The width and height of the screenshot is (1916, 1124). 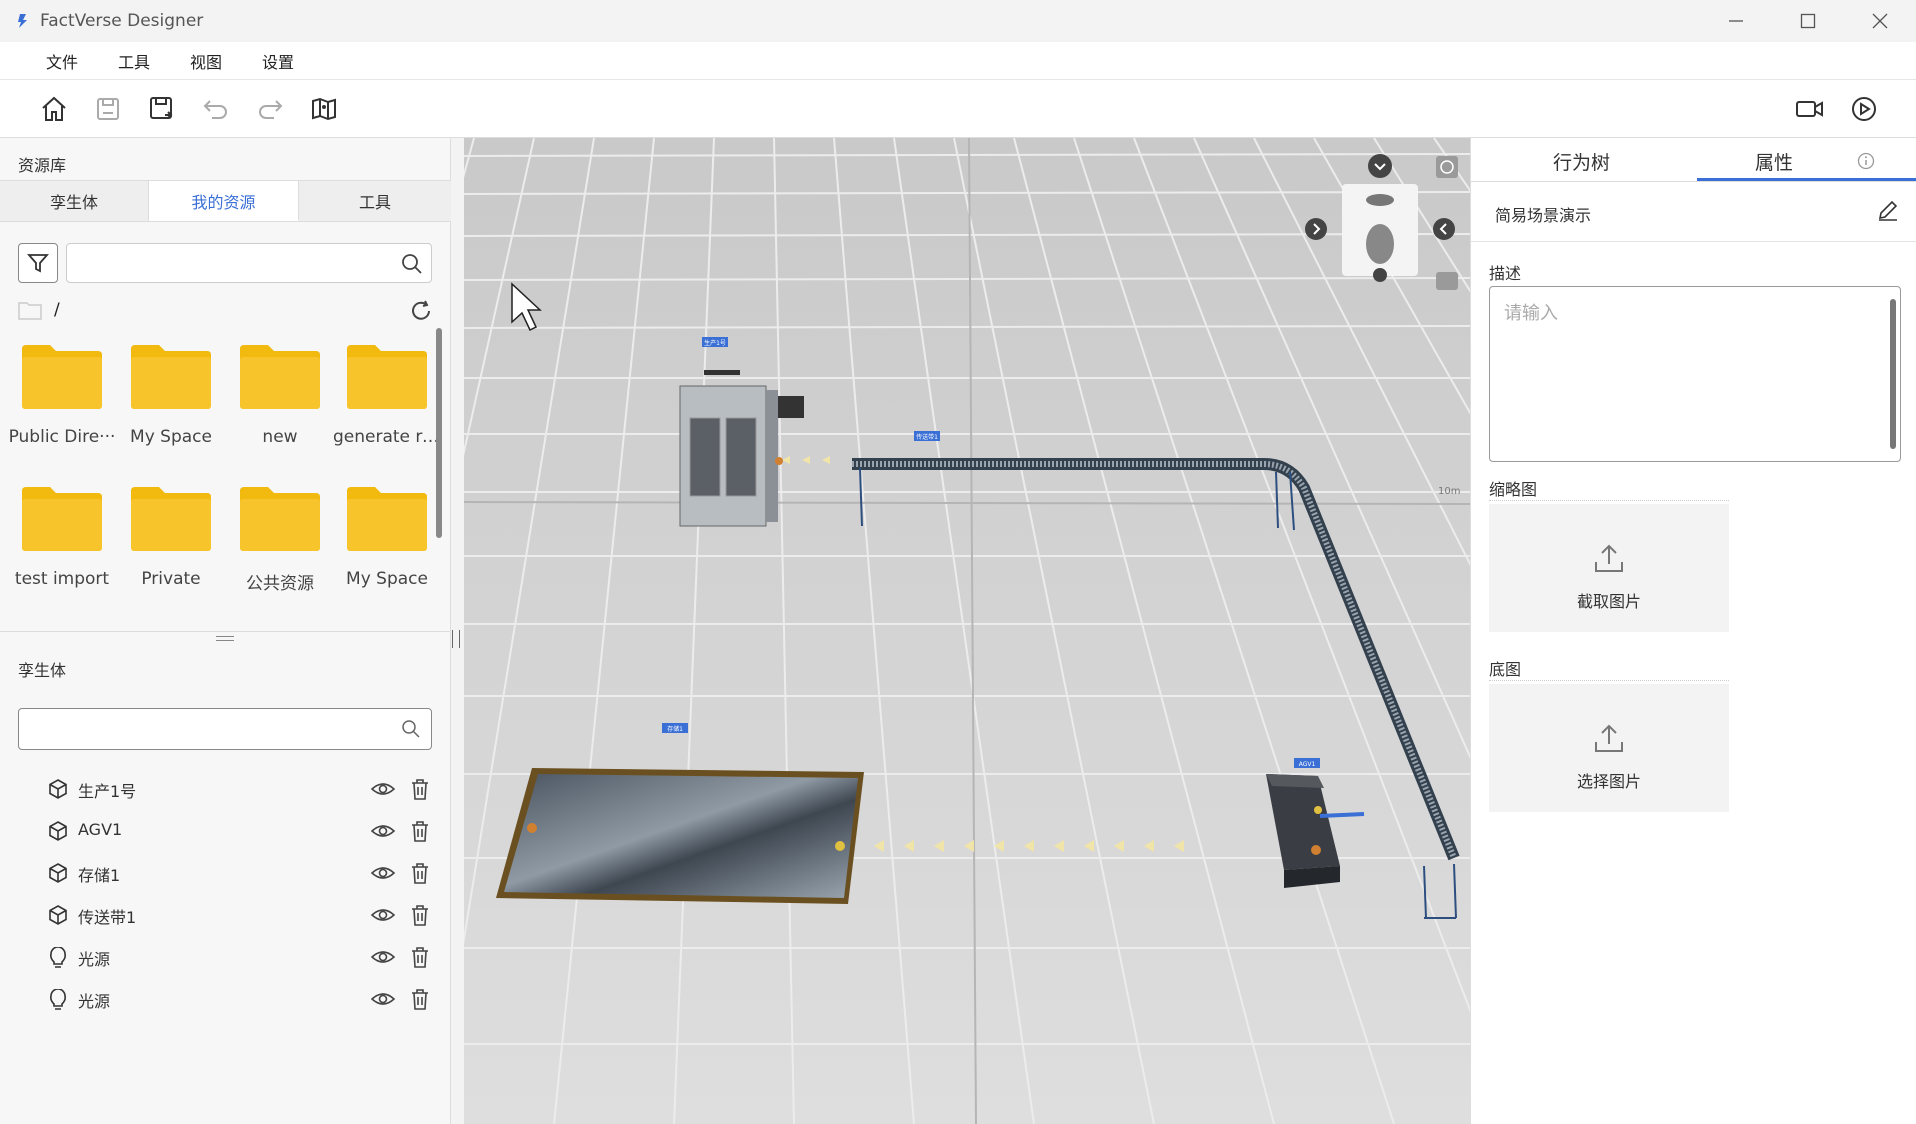 I want to click on lightbulb-icon, so click(x=58, y=999).